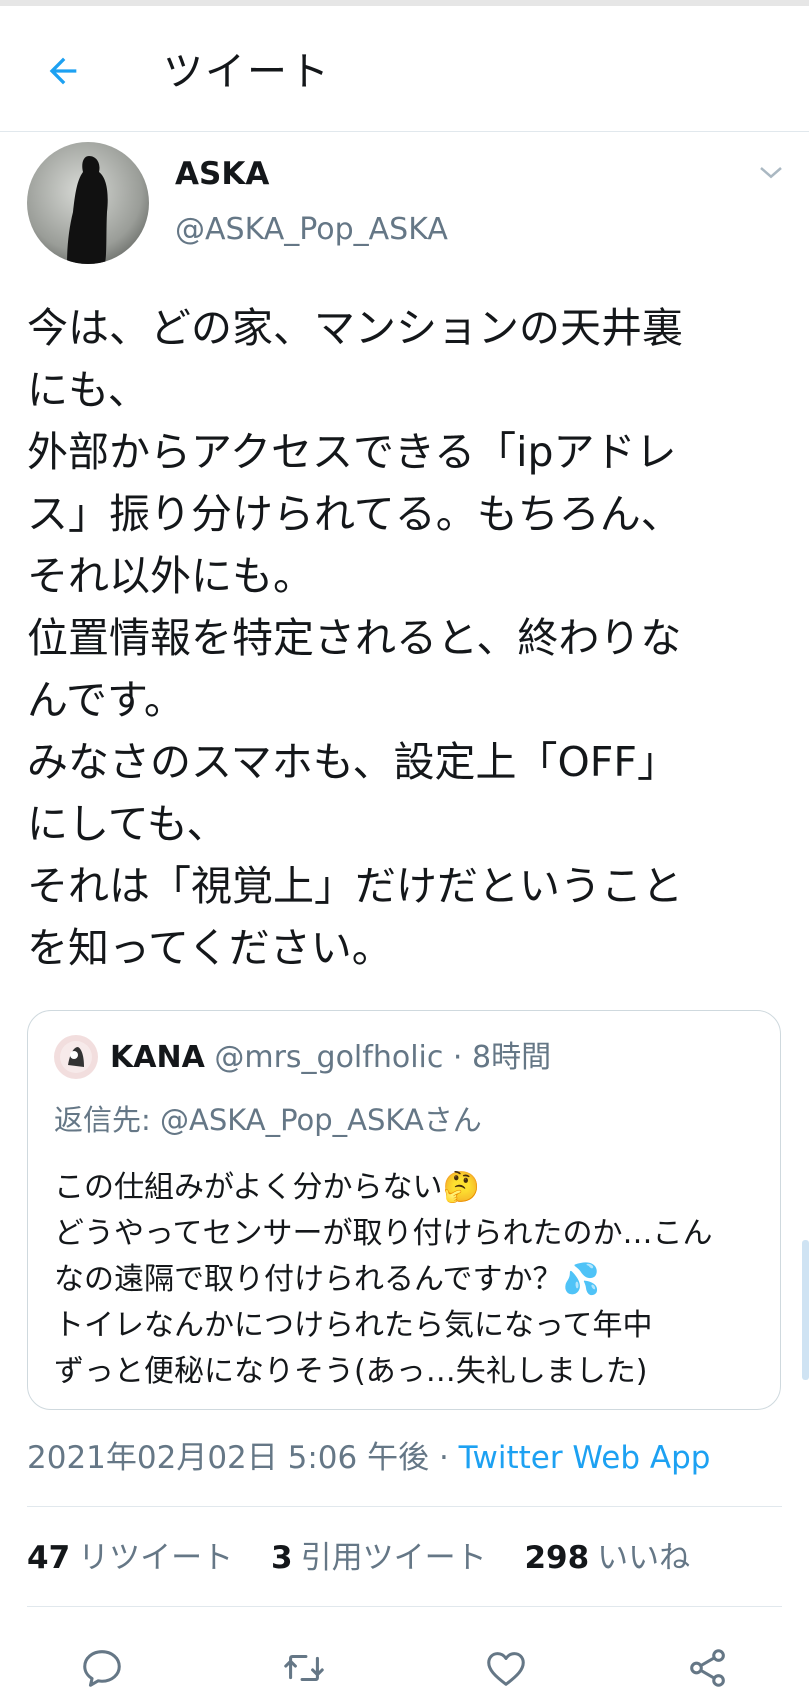 The width and height of the screenshot is (809, 1707). I want to click on page-title: ツイート, so click(247, 72).